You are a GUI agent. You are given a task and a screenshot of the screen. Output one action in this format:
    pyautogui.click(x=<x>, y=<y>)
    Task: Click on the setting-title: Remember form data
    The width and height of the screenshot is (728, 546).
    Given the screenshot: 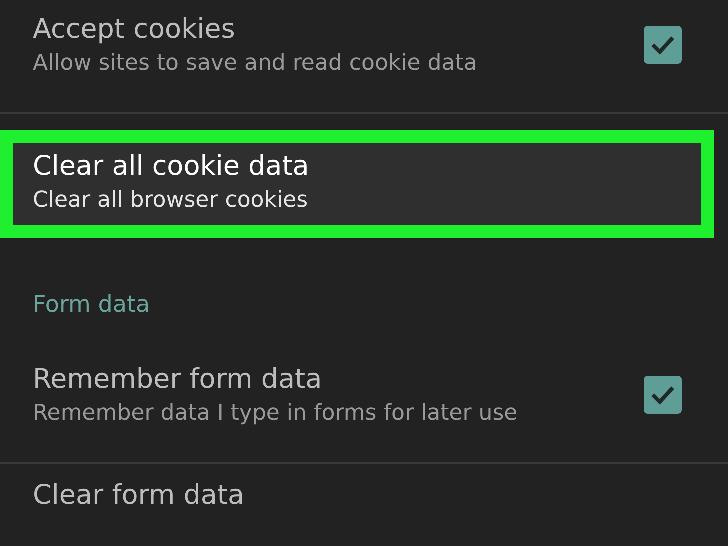 What is the action you would take?
    pyautogui.click(x=178, y=379)
    